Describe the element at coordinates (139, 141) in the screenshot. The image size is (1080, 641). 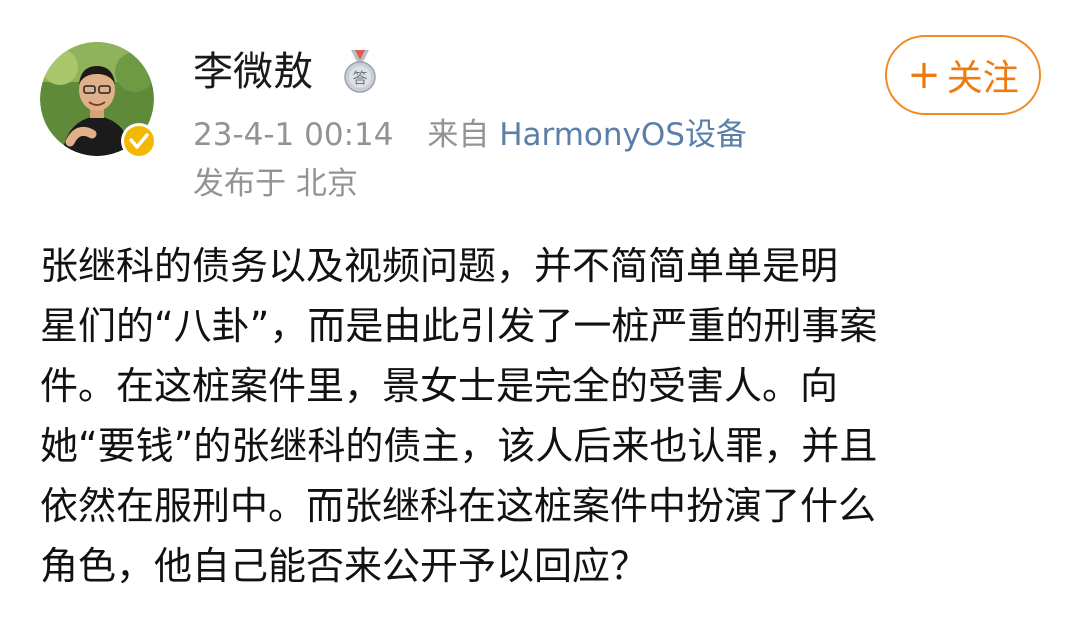
I see `verified-badge-icon` at that location.